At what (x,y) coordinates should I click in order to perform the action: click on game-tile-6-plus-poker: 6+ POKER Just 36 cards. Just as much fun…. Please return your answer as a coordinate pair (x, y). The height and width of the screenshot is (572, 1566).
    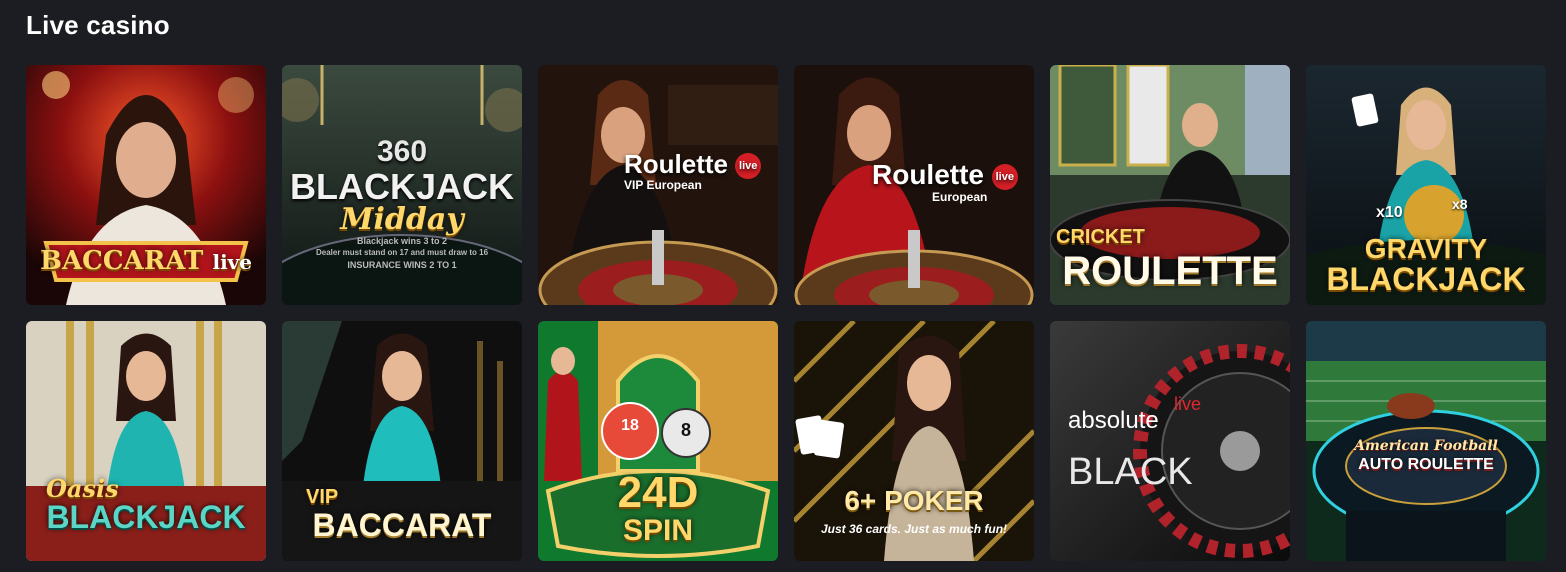
    Looking at the image, I should click on (914, 441).